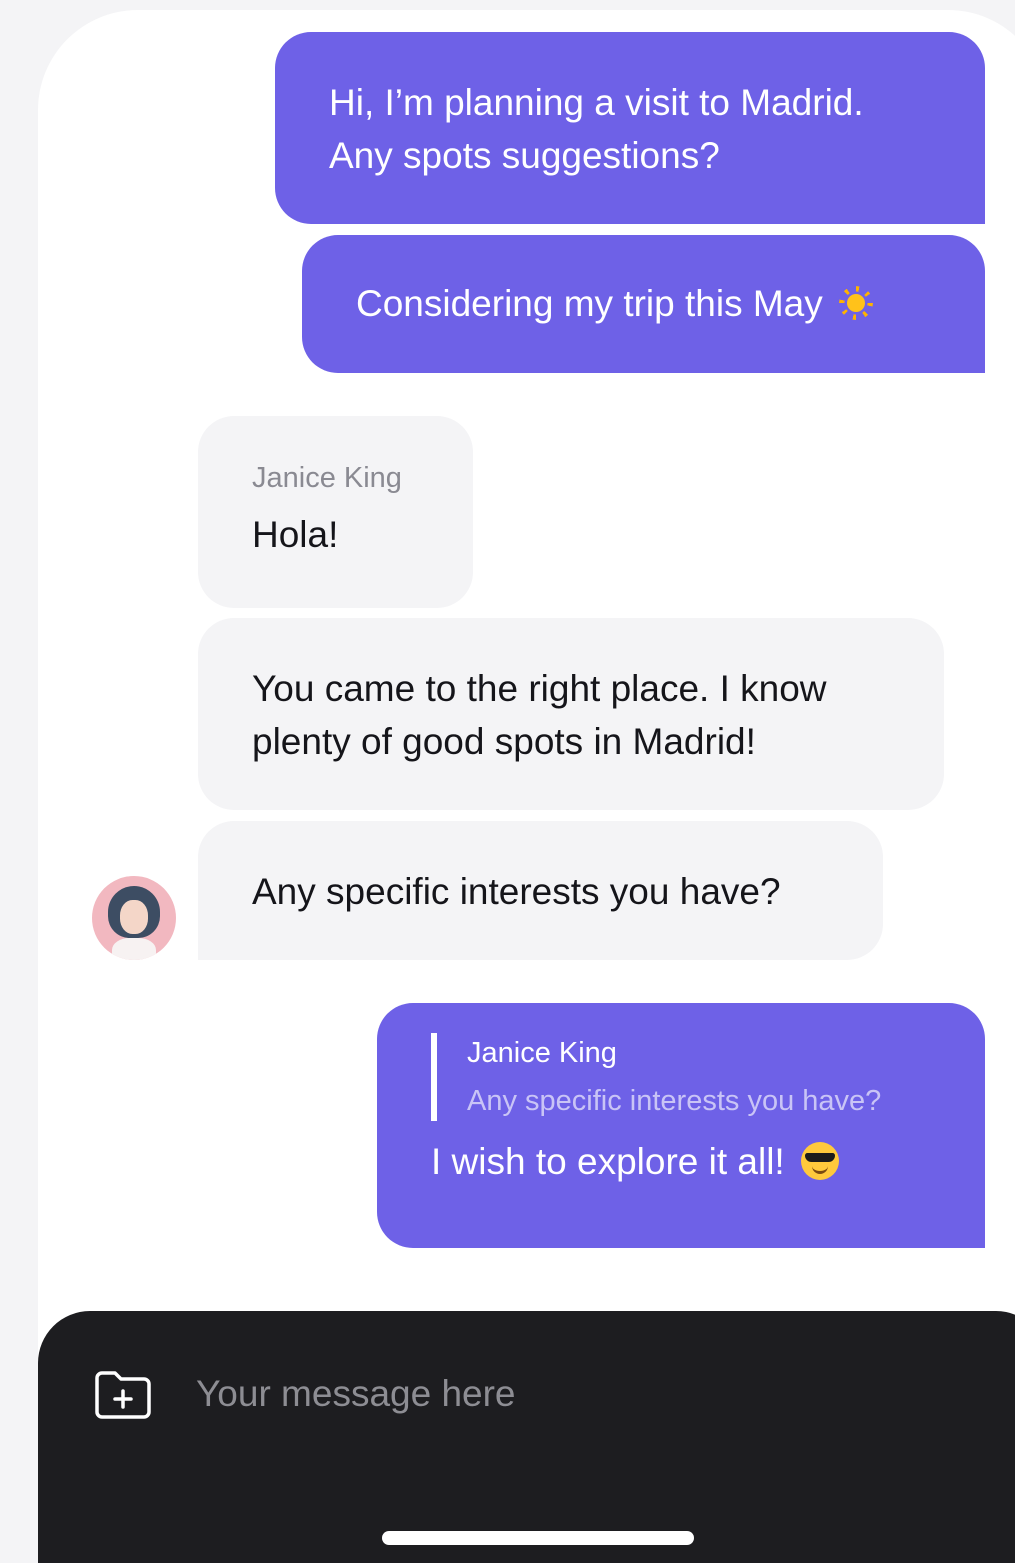 This screenshot has height=1563, width=1015. I want to click on sun-icon, so click(856, 303).